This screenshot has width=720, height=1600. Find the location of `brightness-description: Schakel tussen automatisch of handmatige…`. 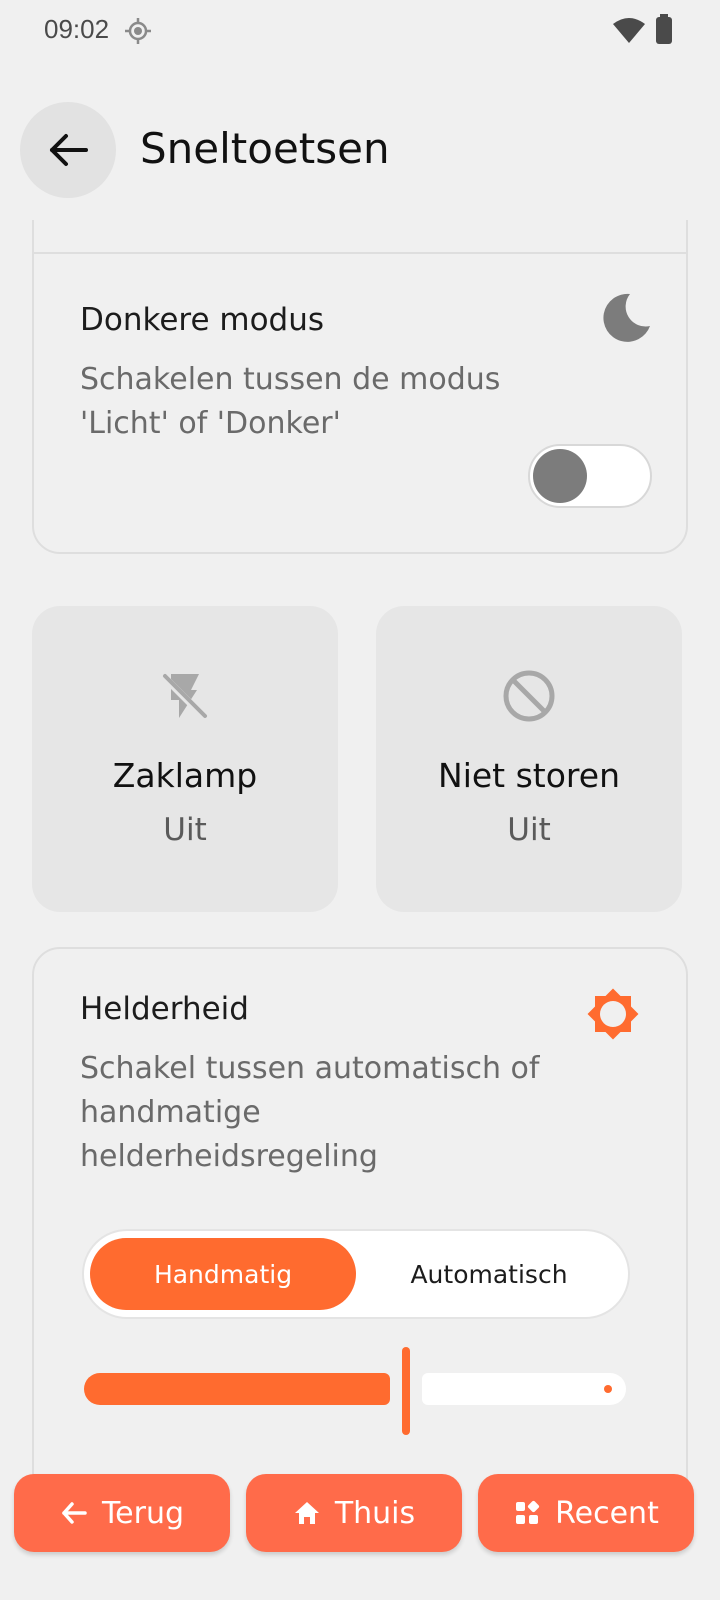

brightness-description: Schakel tussen automatisch of handmatige… is located at coordinates (310, 1112).